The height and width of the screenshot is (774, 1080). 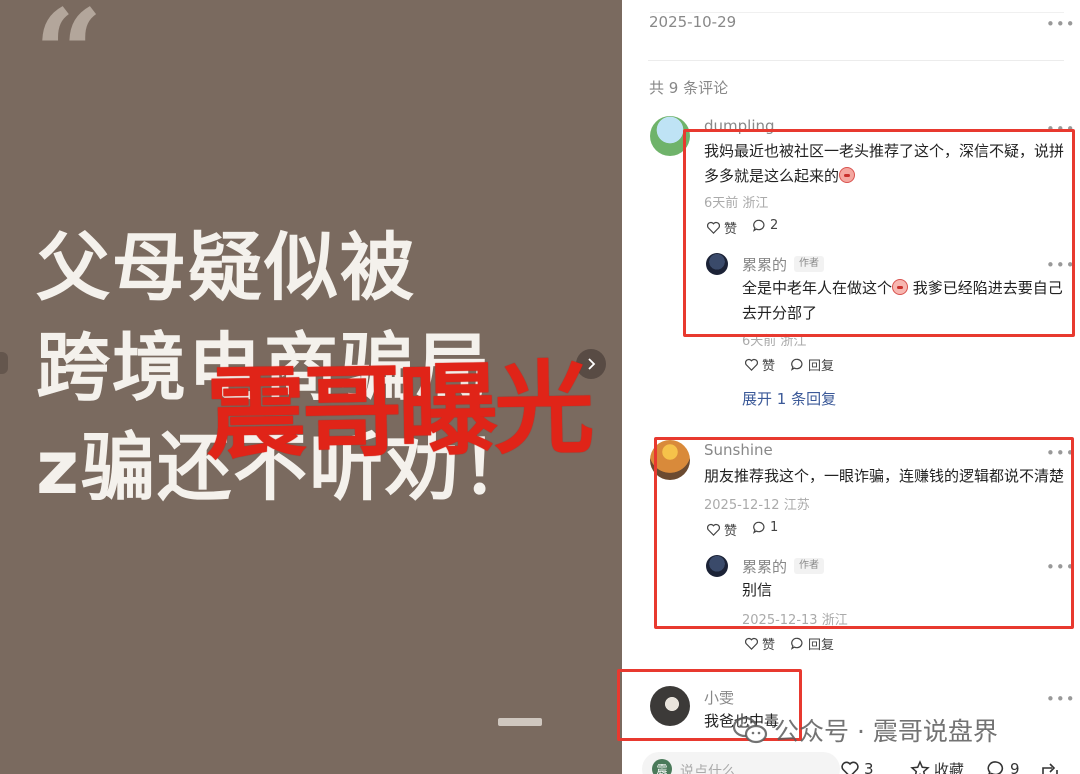 I want to click on reply-count: 2, so click(x=774, y=225).